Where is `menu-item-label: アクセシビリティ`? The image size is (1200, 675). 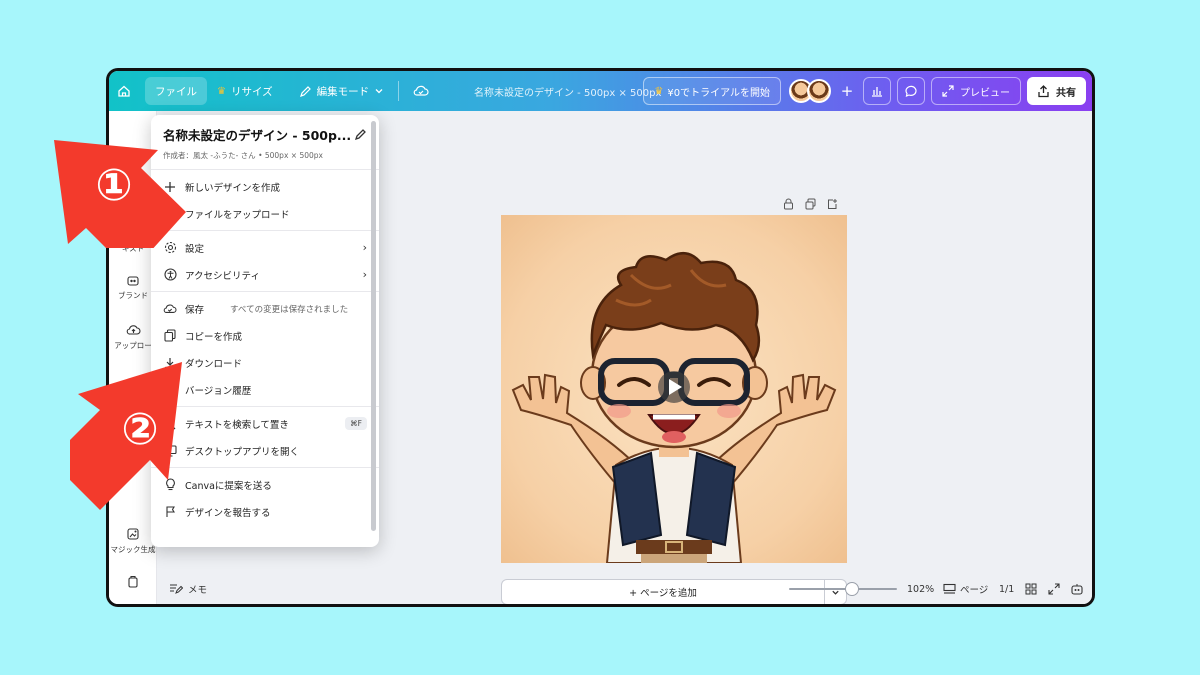
menu-item-label: アクセシビリティ is located at coordinates (222, 276).